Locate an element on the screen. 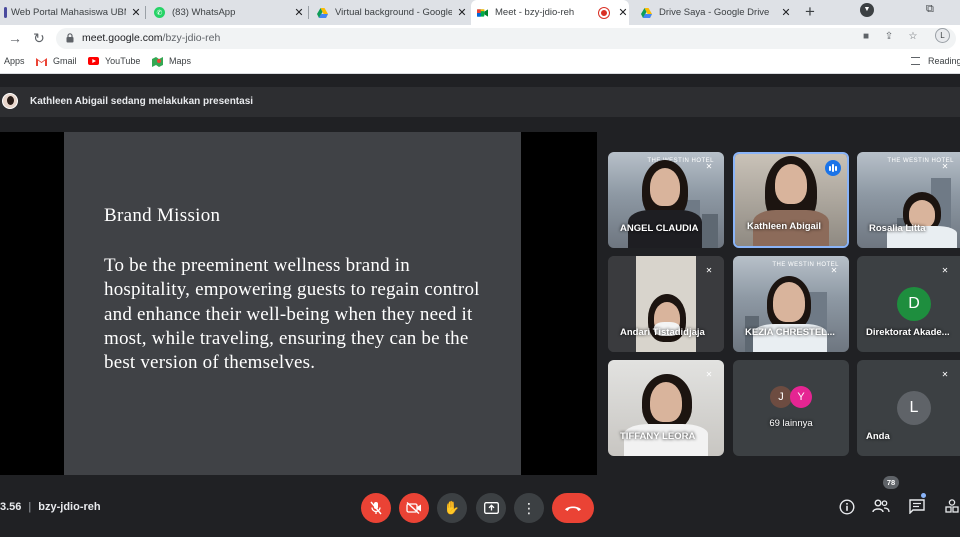  tab-virtual-background: Virtual background - Google ✕ is located at coordinates (390, 12).